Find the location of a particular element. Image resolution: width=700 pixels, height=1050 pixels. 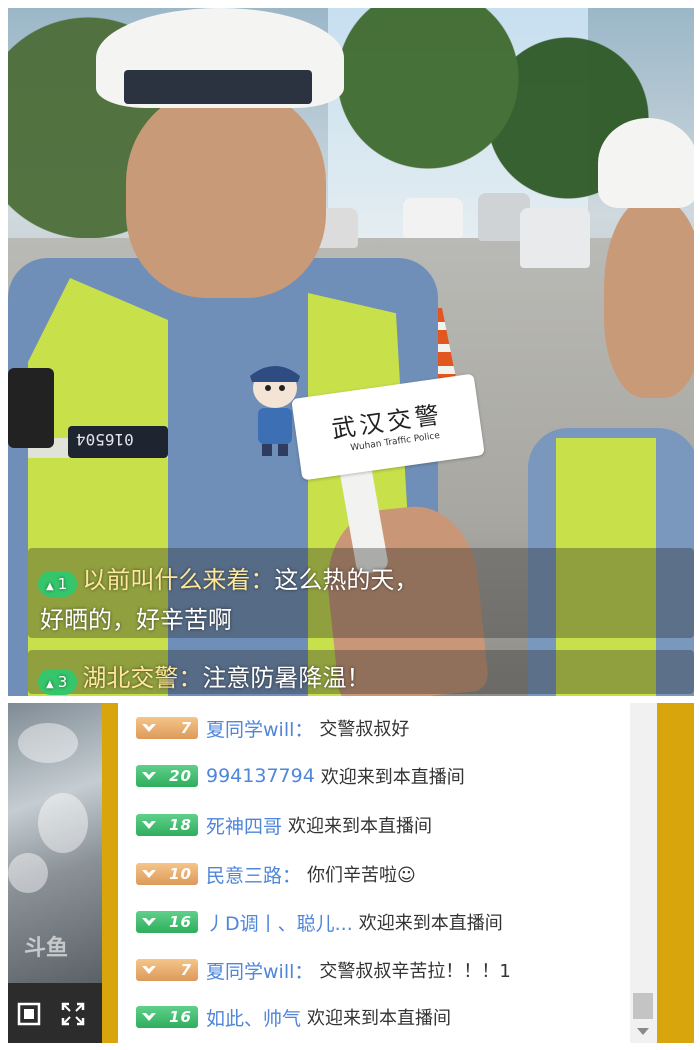

chat-text: 你们辛苦啦☺ is located at coordinates (361, 875).